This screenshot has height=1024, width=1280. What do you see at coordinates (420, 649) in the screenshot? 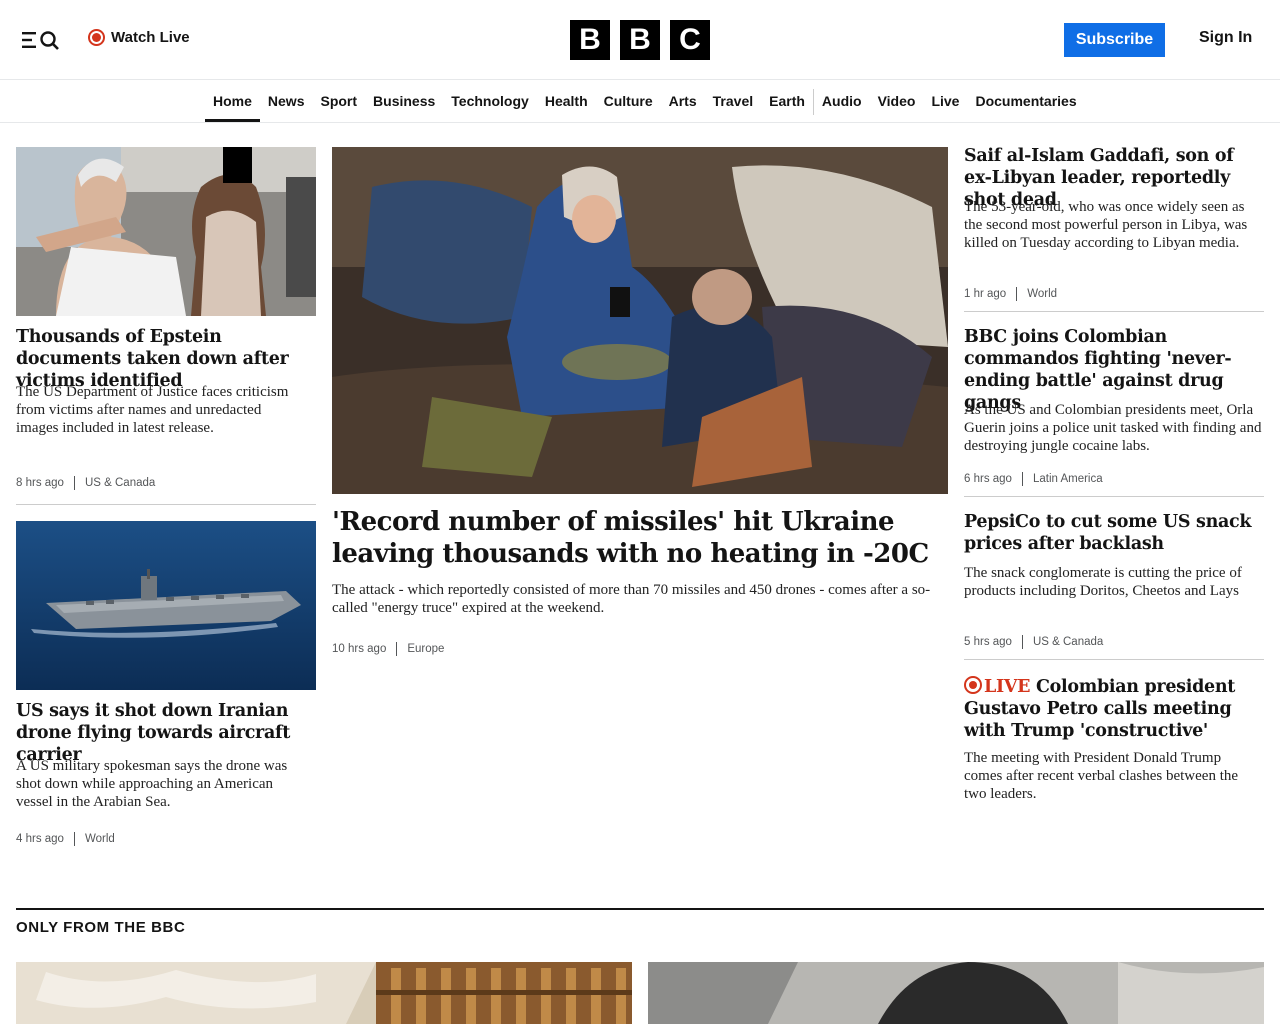
I see `category-link: Europe` at bounding box center [420, 649].